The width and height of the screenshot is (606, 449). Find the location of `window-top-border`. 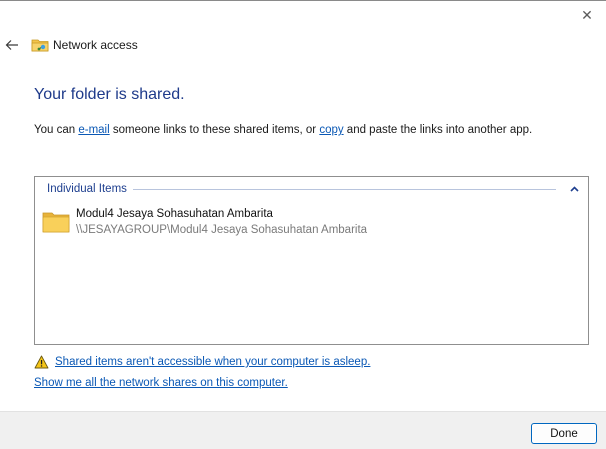

window-top-border is located at coordinates (303, 0).